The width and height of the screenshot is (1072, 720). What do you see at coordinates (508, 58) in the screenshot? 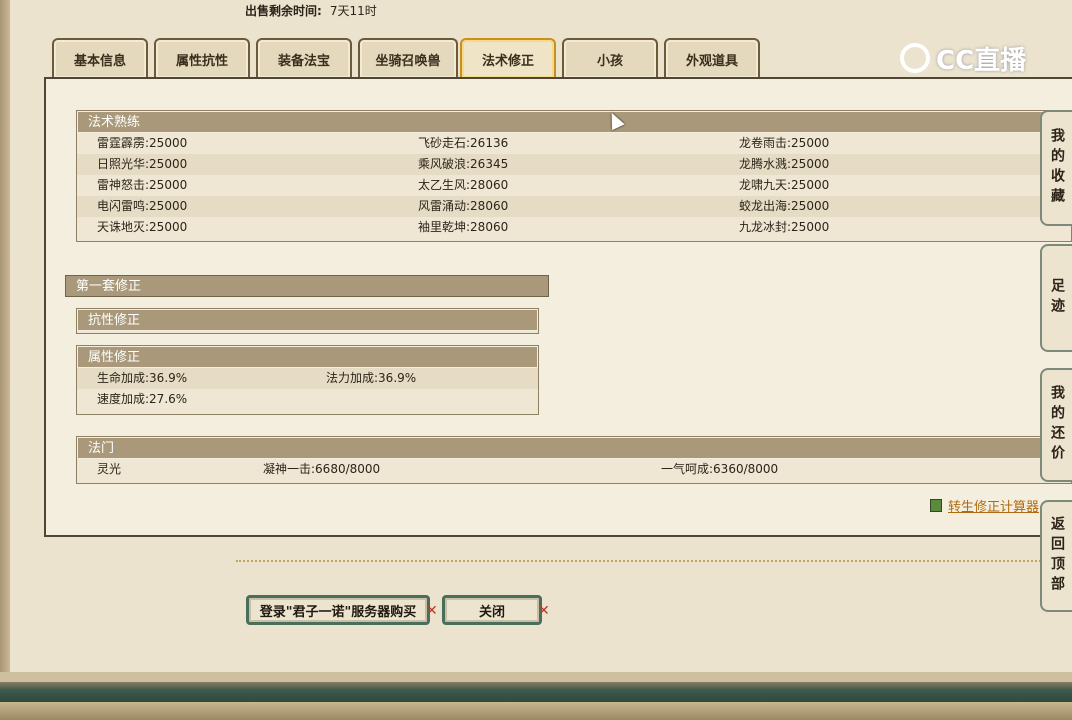
I see `tab-spell-correction: 法术修正` at bounding box center [508, 58].